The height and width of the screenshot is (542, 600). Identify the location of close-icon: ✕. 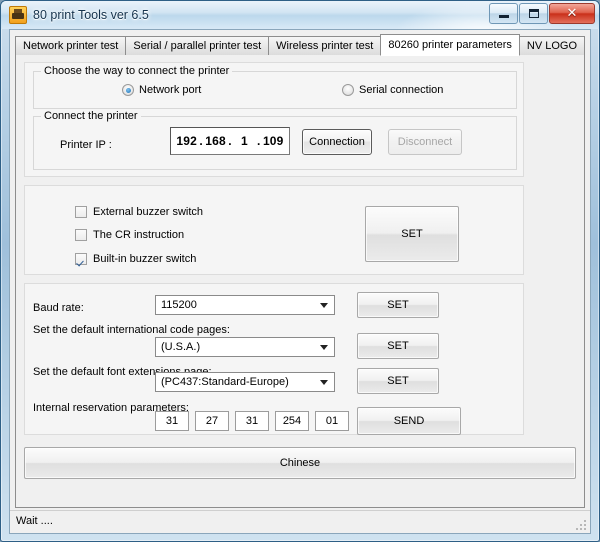
(572, 13).